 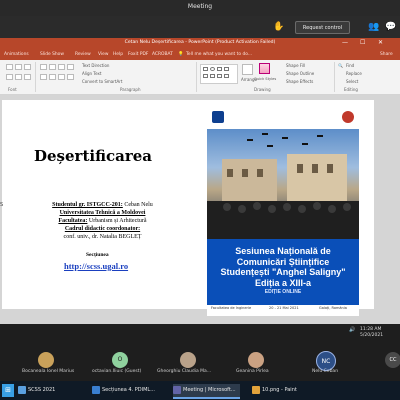 What do you see at coordinates (96, 389) in the screenshot?
I see `browser-icon` at bounding box center [96, 389].